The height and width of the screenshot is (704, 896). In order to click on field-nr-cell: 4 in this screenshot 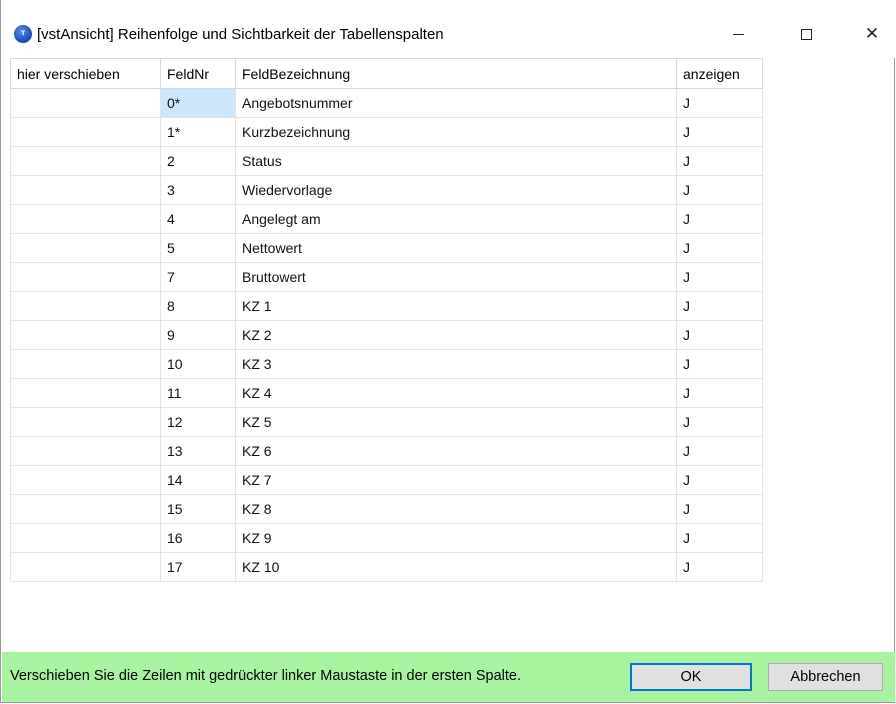, I will do `click(198, 219)`.